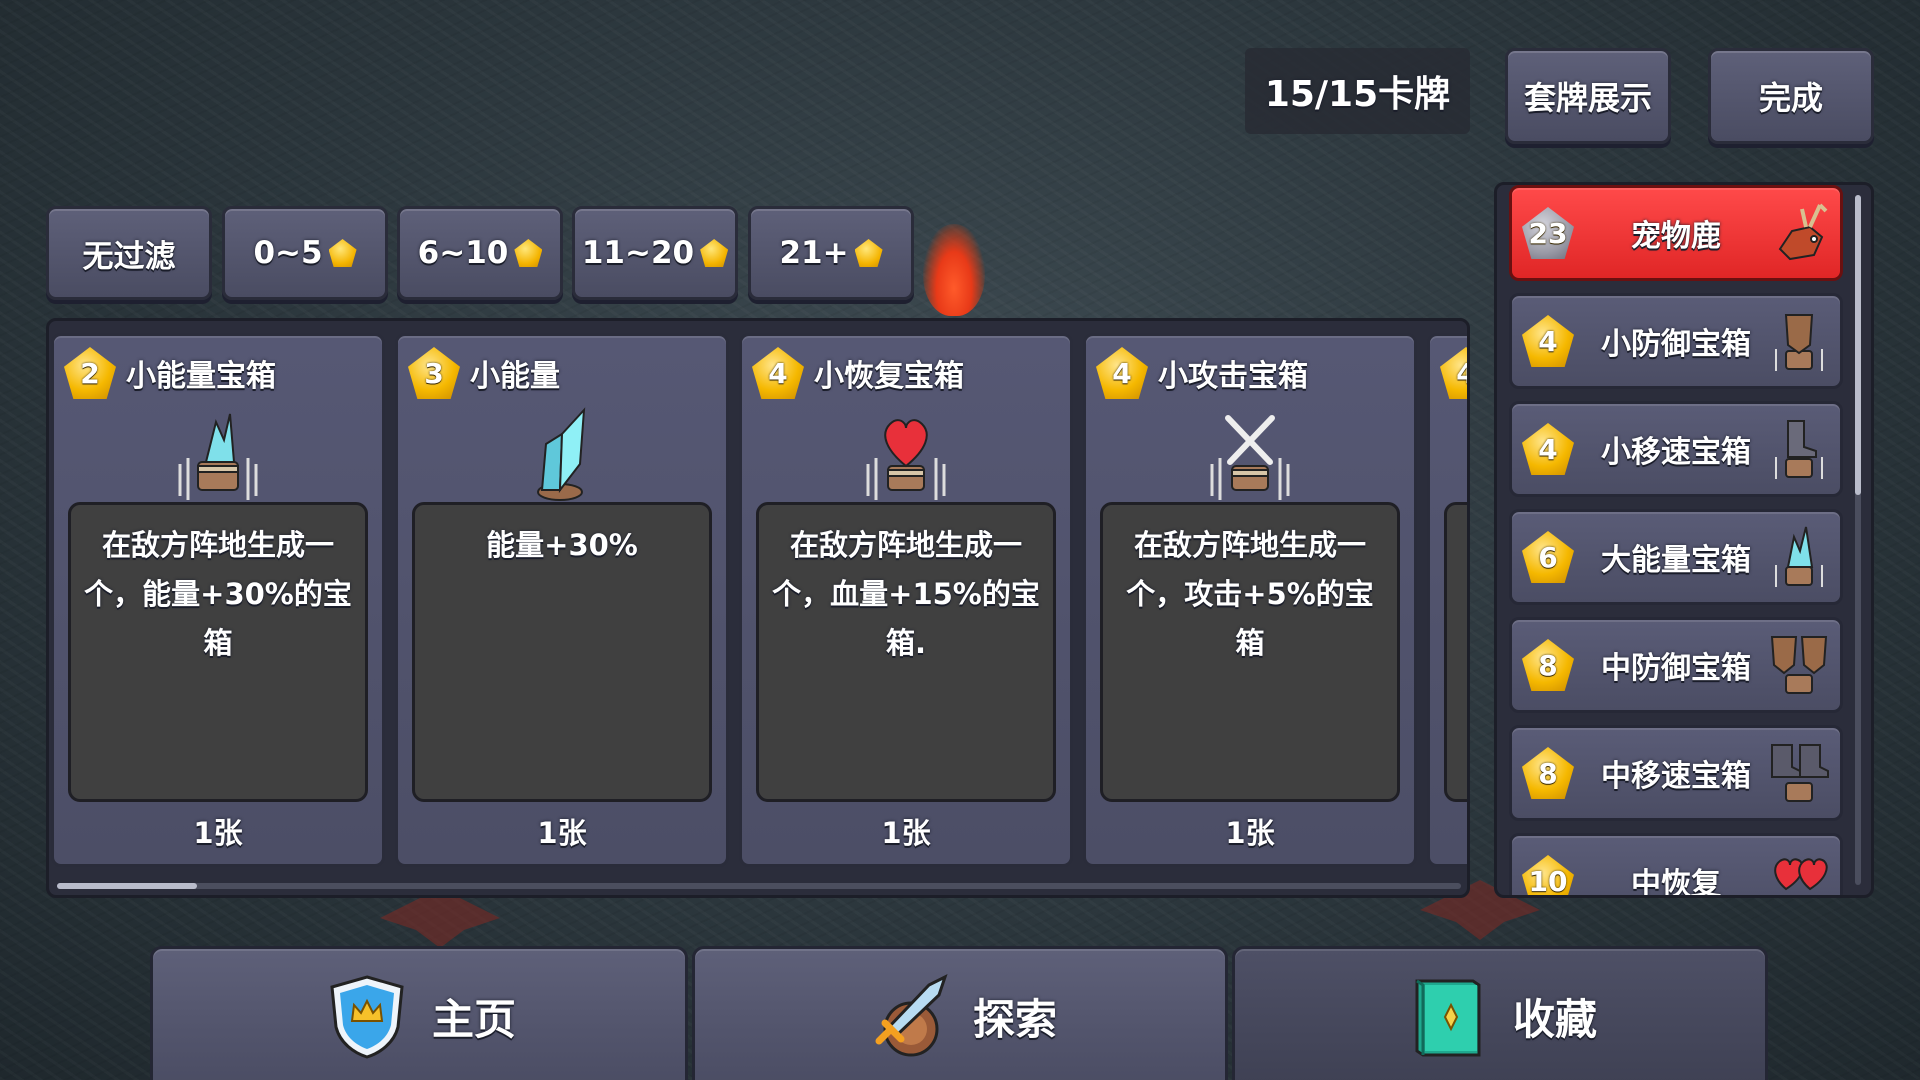 This screenshot has width=1920, height=1080. What do you see at coordinates (1676, 233) in the screenshot?
I see `deck-item-pet-deer: 23 宠物鹿` at bounding box center [1676, 233].